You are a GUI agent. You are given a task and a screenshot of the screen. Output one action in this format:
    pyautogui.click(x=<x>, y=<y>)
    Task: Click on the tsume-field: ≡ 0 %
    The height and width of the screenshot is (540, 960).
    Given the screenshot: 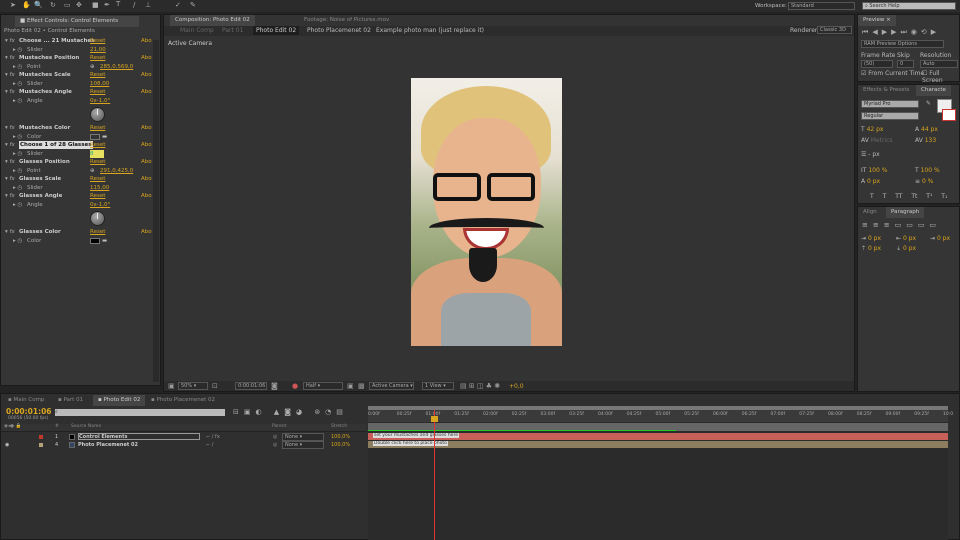 What is the action you would take?
    pyautogui.click(x=924, y=181)
    